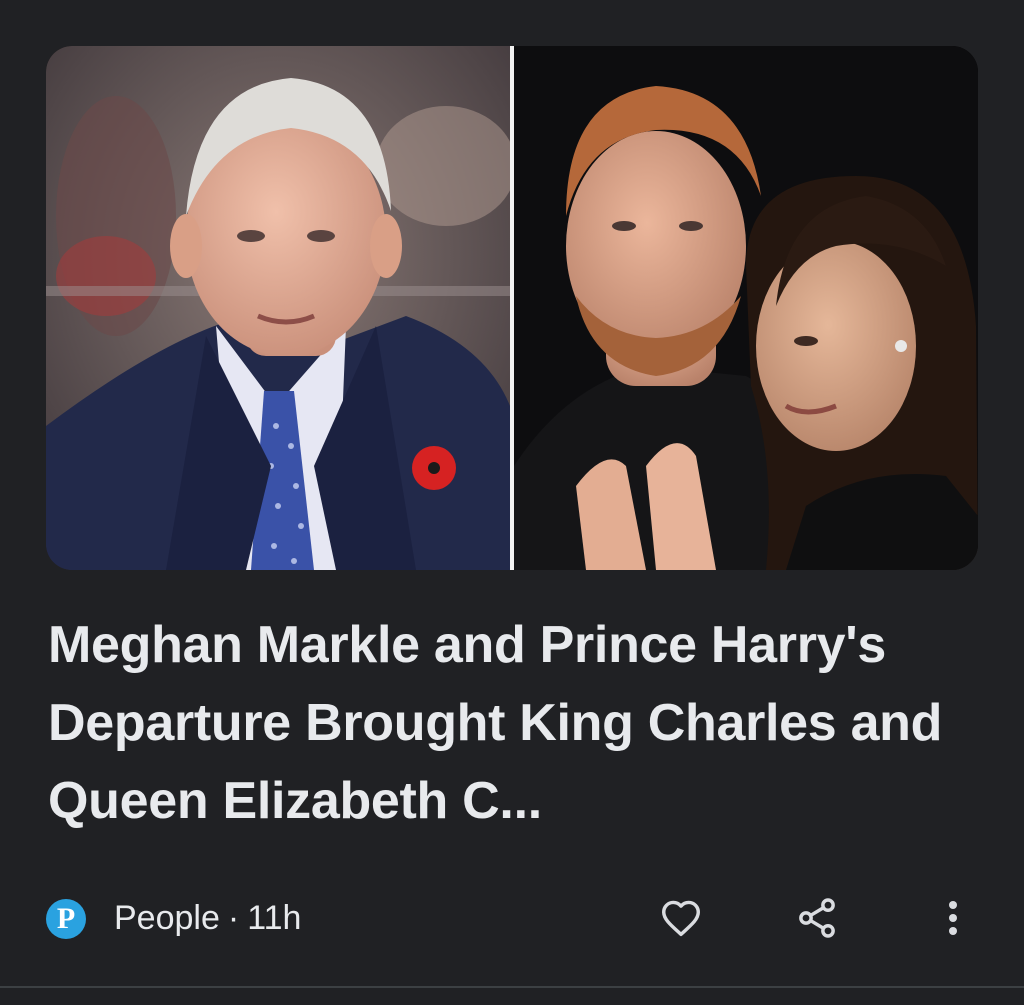 The height and width of the screenshot is (1005, 1024). What do you see at coordinates (167, 918) in the screenshot?
I see `publisher-name: People` at bounding box center [167, 918].